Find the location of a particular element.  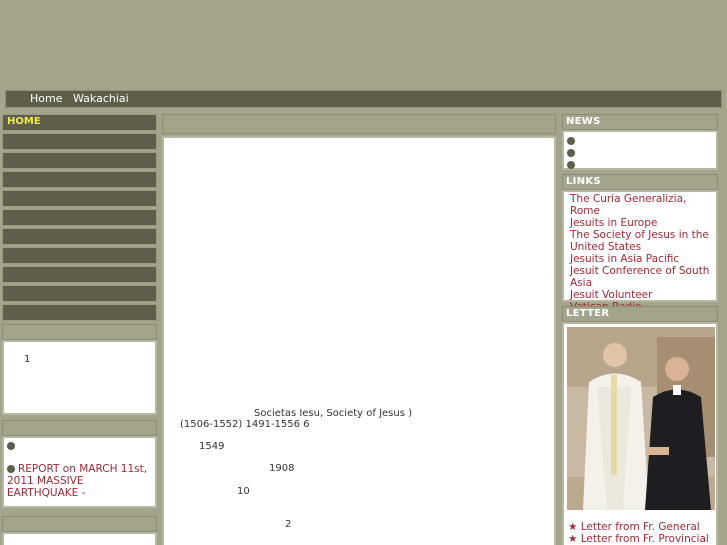

link-curia: The Curia Generalizia, Rome is located at coordinates (640, 205).